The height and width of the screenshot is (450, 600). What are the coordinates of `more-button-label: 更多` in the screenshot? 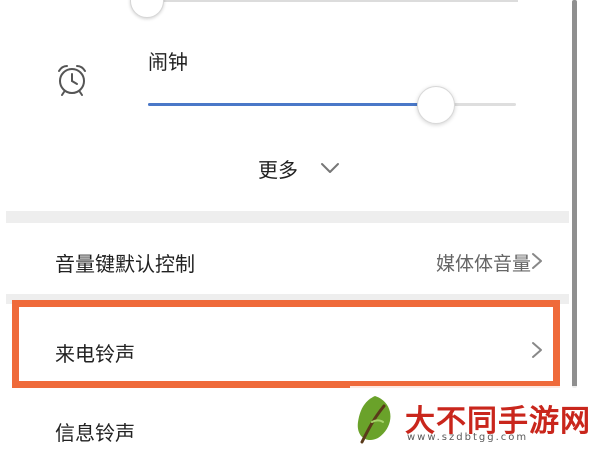 It's located at (278, 168).